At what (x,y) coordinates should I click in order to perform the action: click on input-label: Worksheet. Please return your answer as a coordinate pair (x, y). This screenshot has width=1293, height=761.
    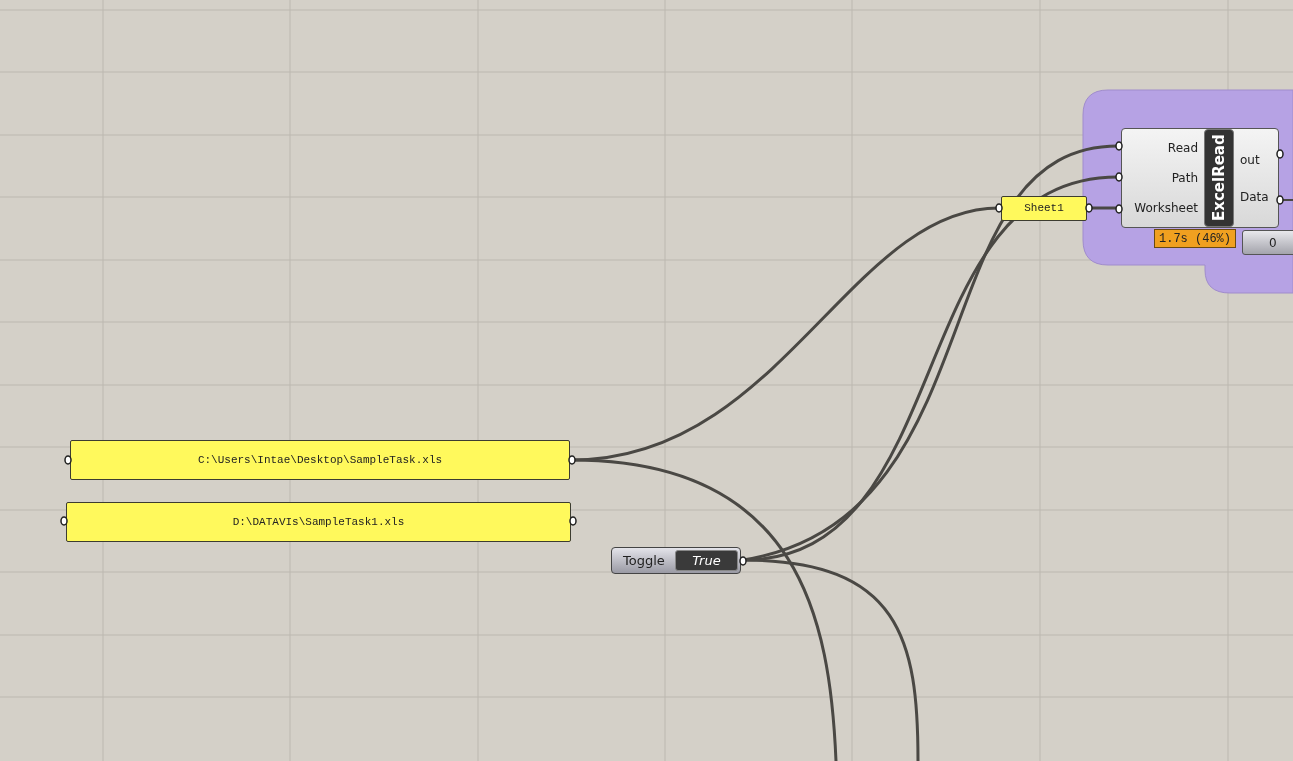
    Looking at the image, I should click on (1166, 208).